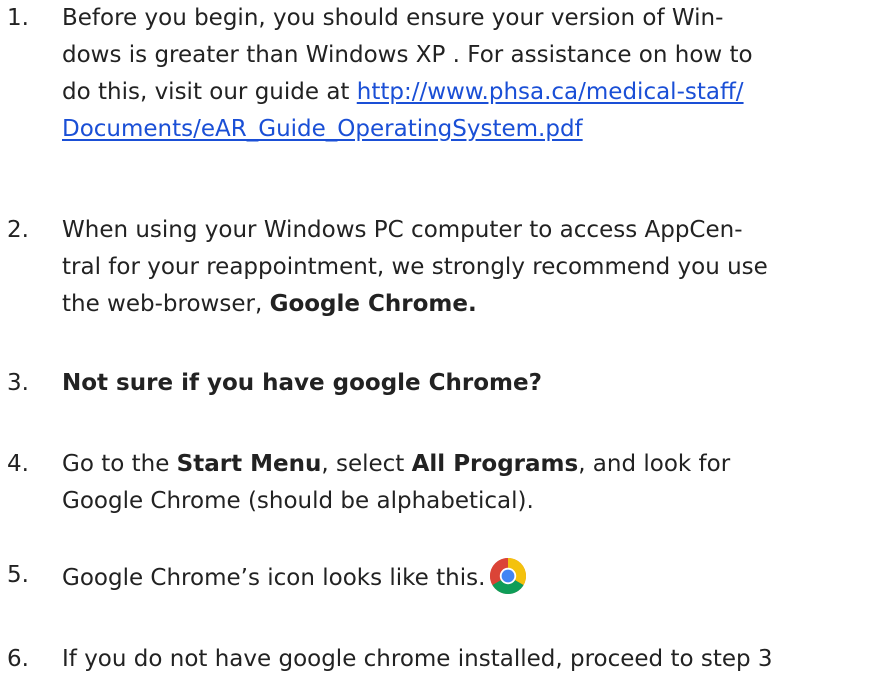 The image size is (875, 694). I want to click on list-number: 6., so click(18, 659).